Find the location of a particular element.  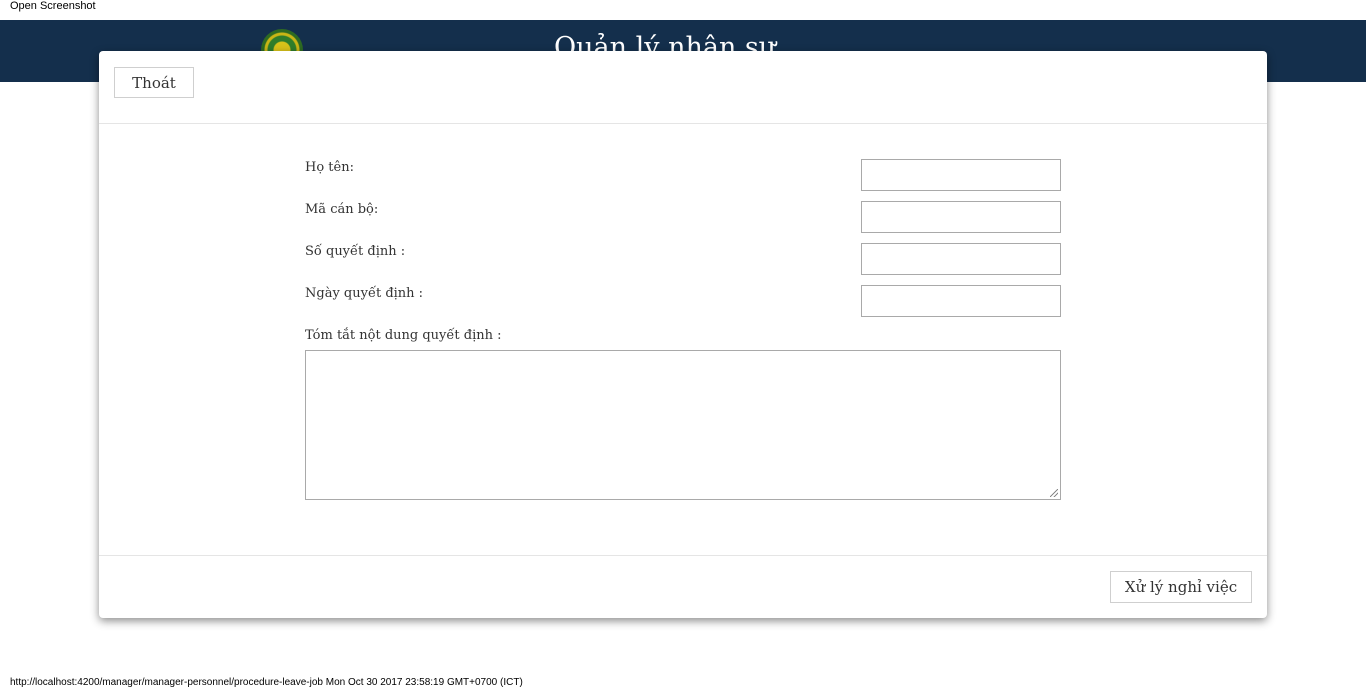

decision-number-label: Số quyết định : is located at coordinates (355, 251).